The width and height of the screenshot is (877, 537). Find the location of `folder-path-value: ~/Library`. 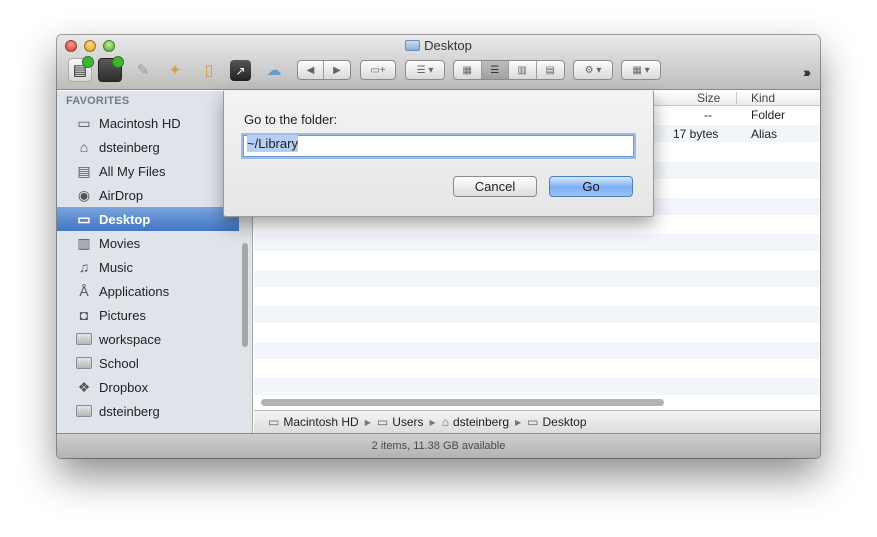

folder-path-value: ~/Library is located at coordinates (272, 143).